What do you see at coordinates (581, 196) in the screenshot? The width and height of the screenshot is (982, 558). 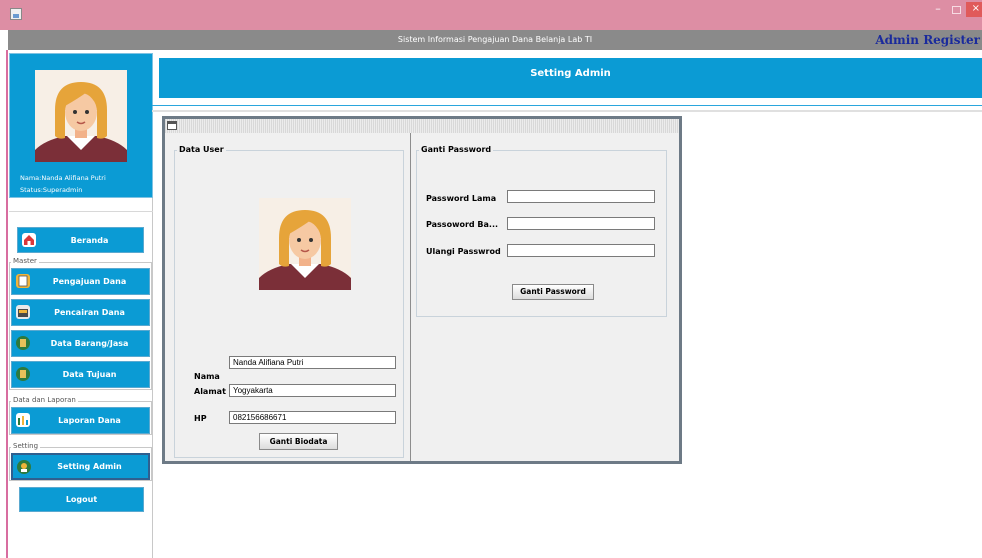 I see `old-password-input` at bounding box center [581, 196].